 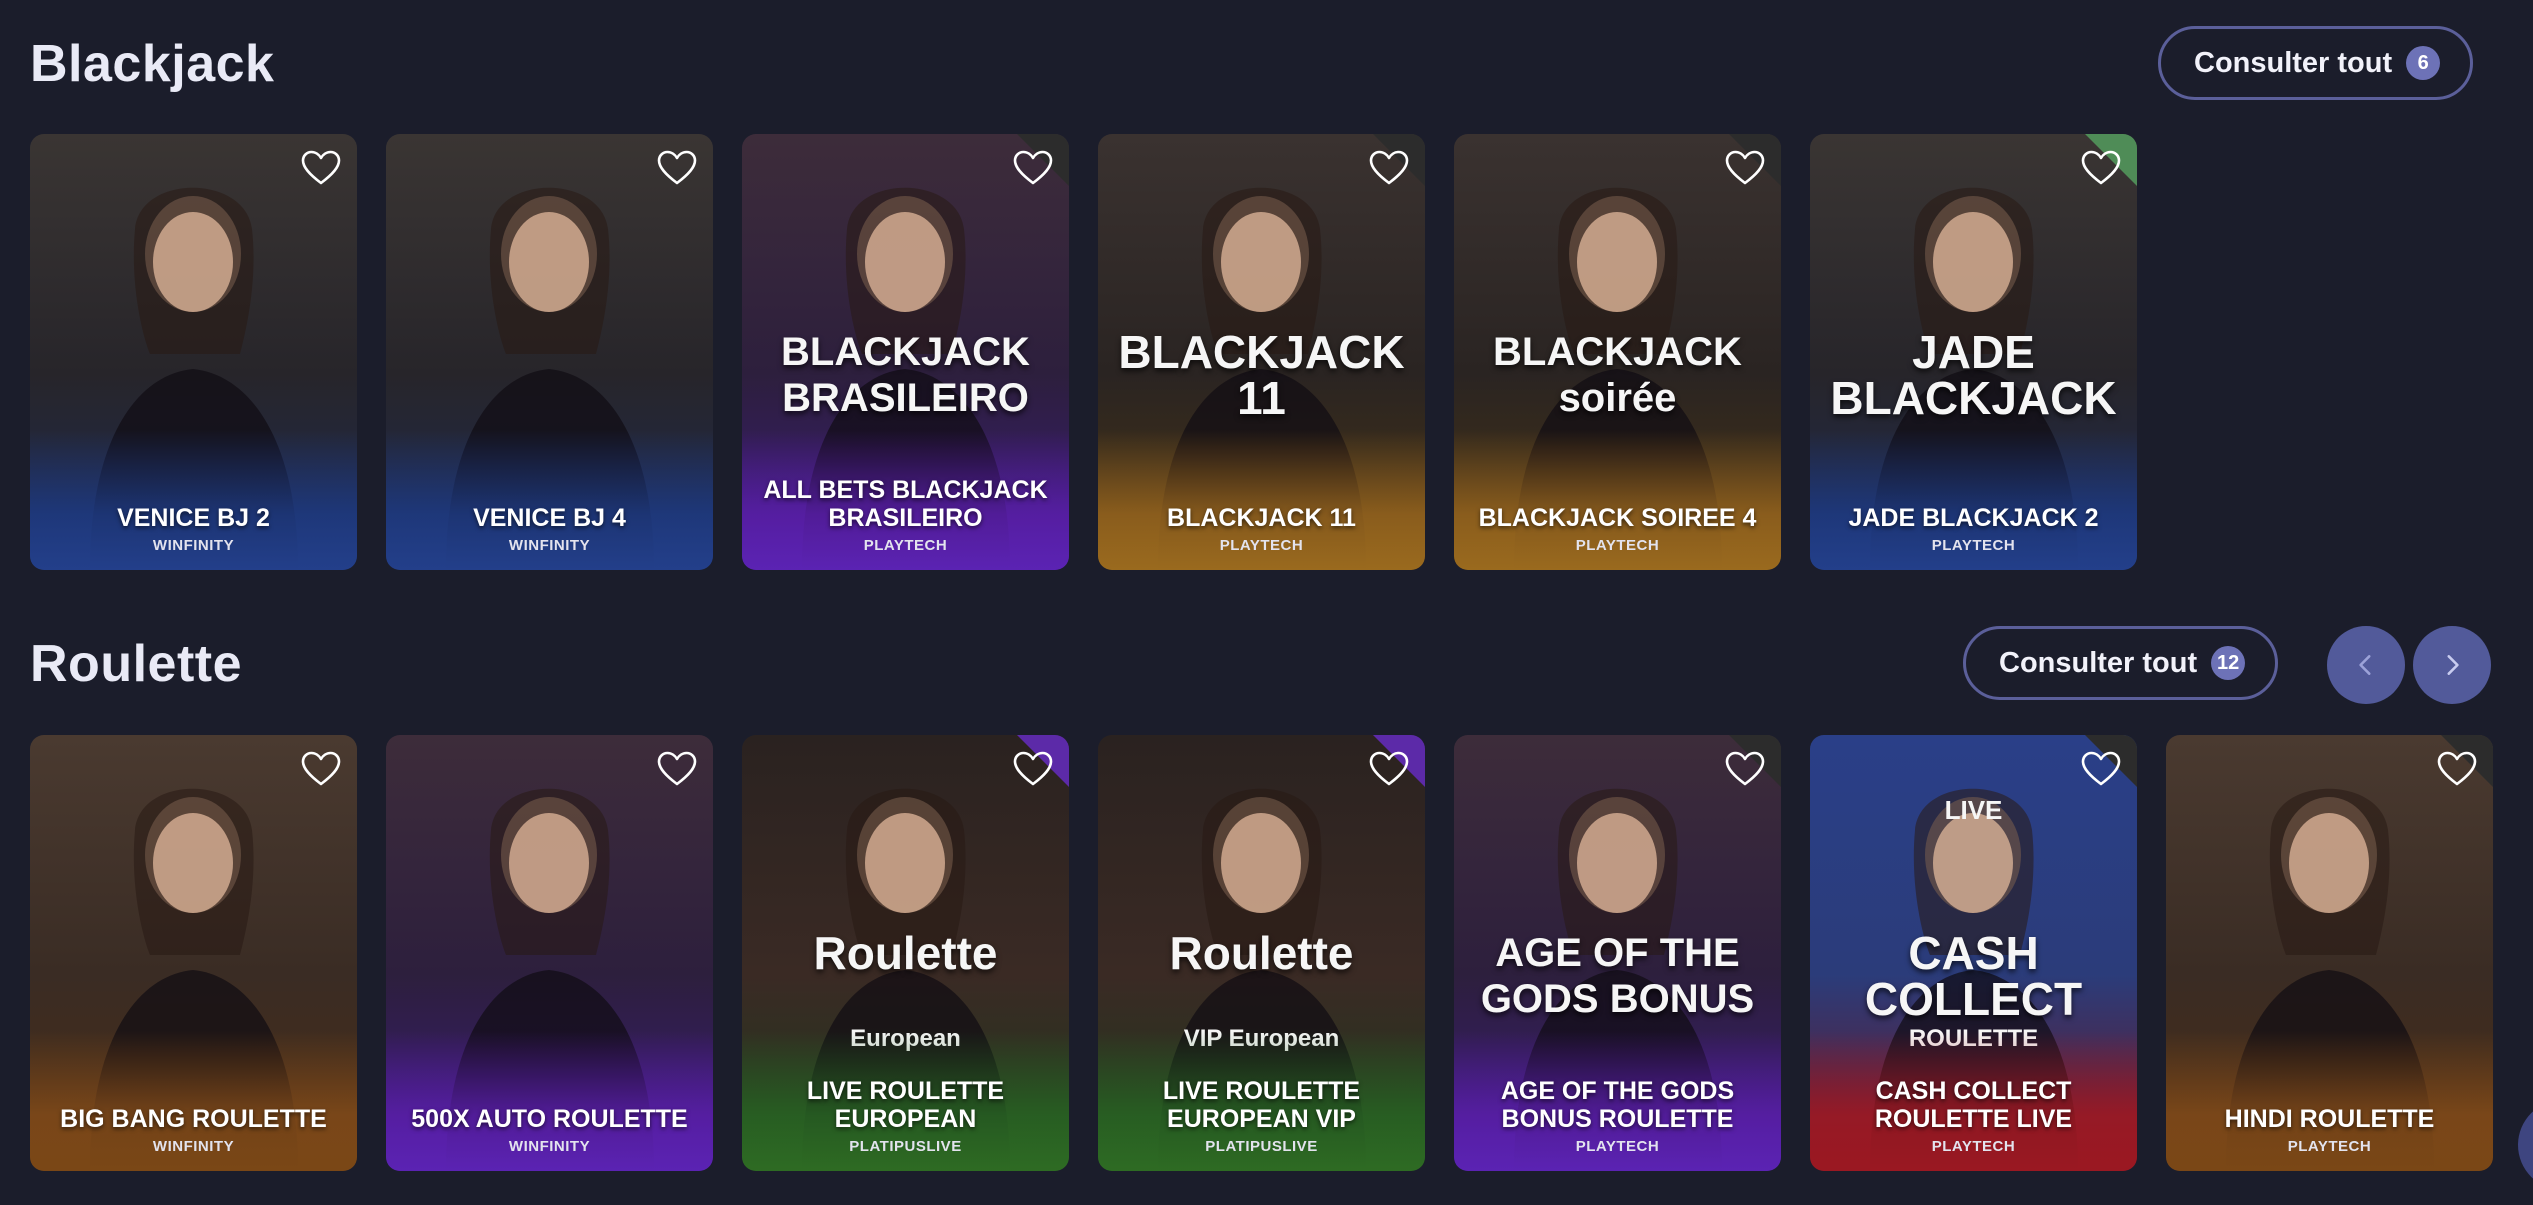 I want to click on game-card: BLACKJACK 11 BLACKJACK 11 PLAYTECH, so click(x=1261, y=352).